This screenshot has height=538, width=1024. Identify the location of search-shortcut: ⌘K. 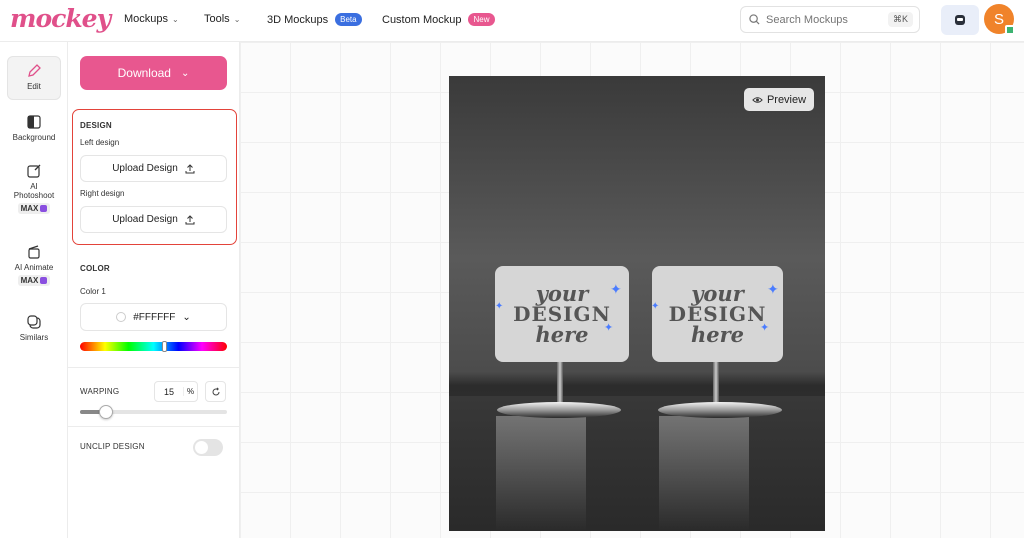
(900, 19).